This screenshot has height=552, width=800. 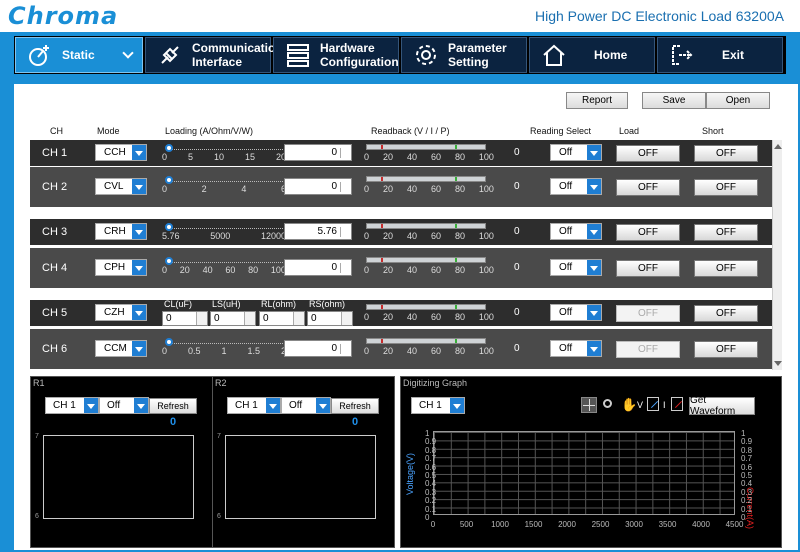 I want to click on mode-select: CZH, so click(x=121, y=312).